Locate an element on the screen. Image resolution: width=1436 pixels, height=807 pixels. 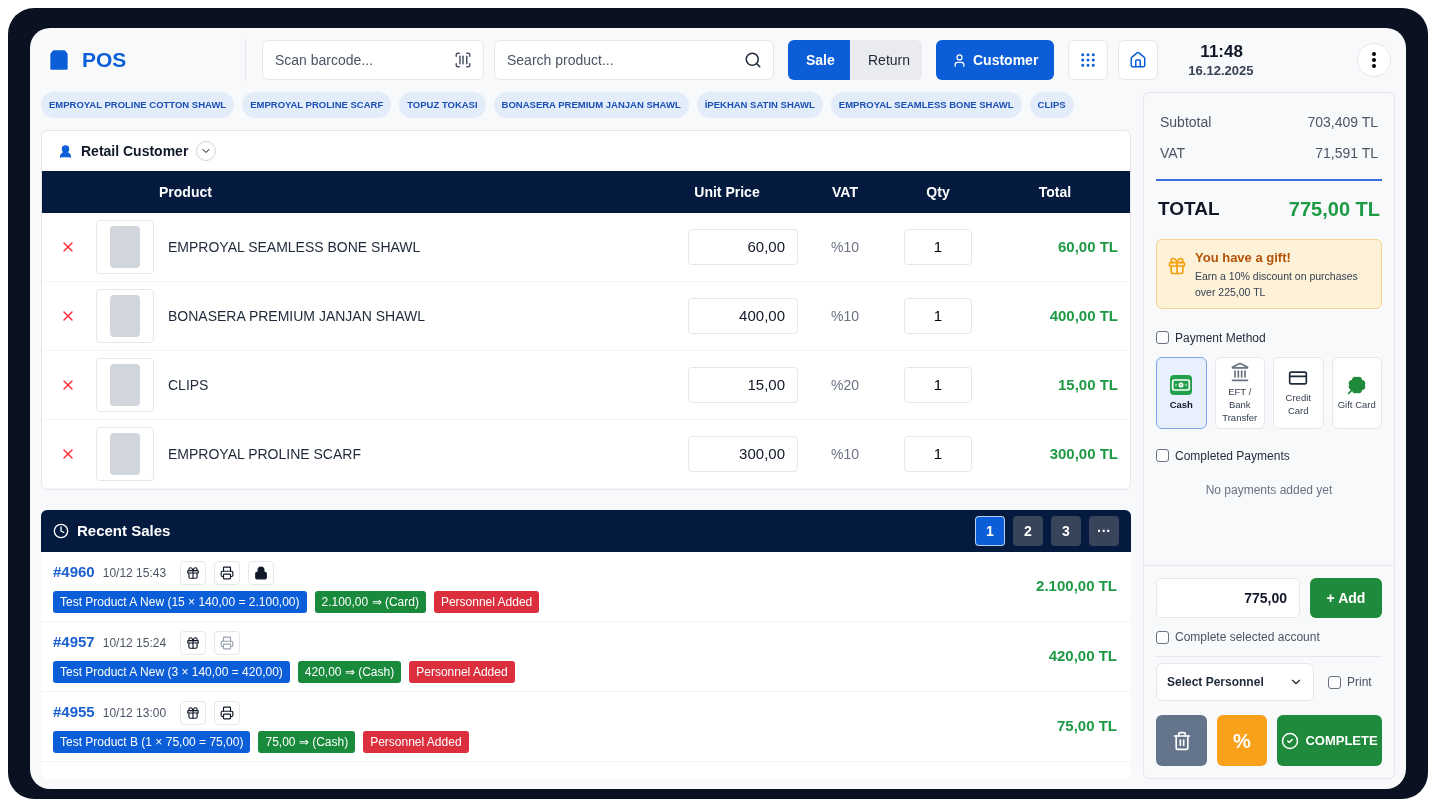
customer-name: Retail Customer is located at coordinates (135, 151).